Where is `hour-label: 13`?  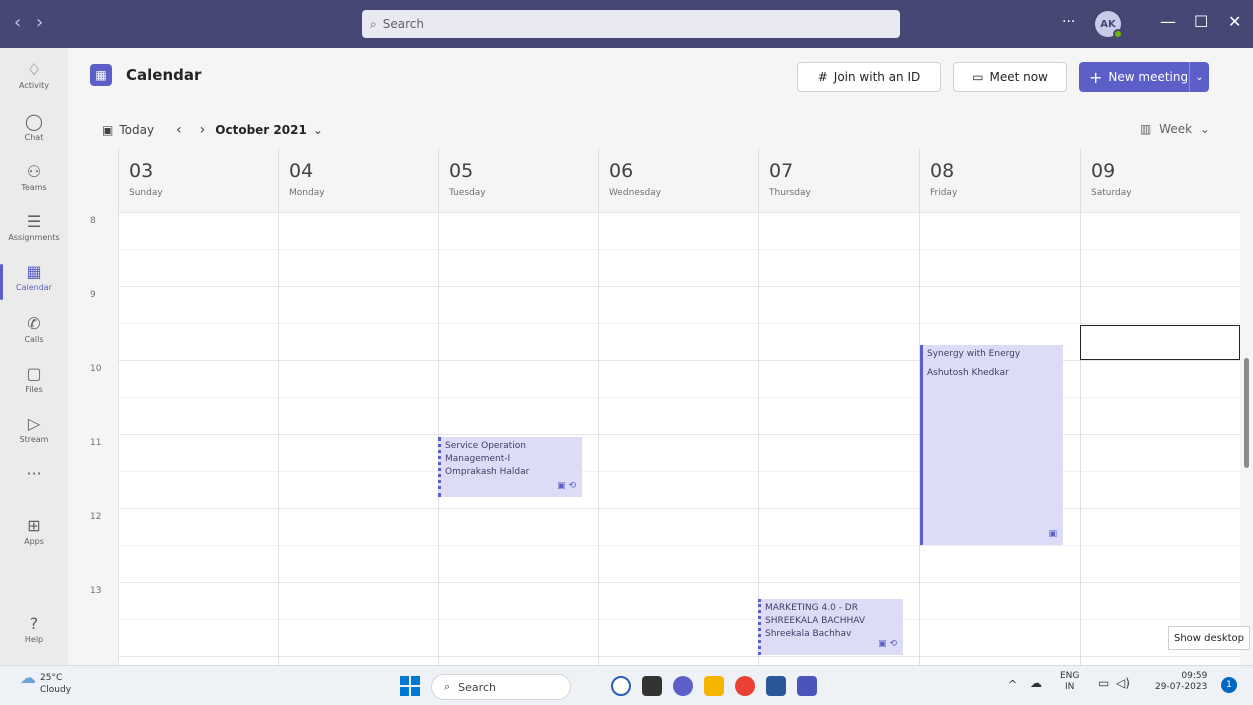
hour-label: 13 is located at coordinates (96, 591).